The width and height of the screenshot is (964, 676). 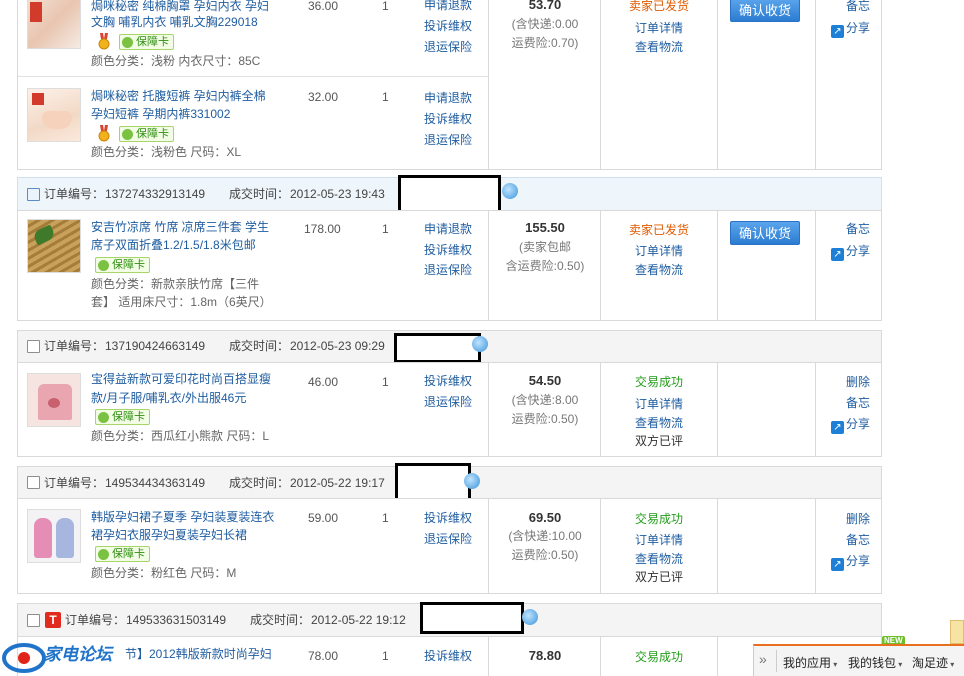 What do you see at coordinates (545, 43) in the screenshot?
I see `insurance-info: 运费险:0.70)` at bounding box center [545, 43].